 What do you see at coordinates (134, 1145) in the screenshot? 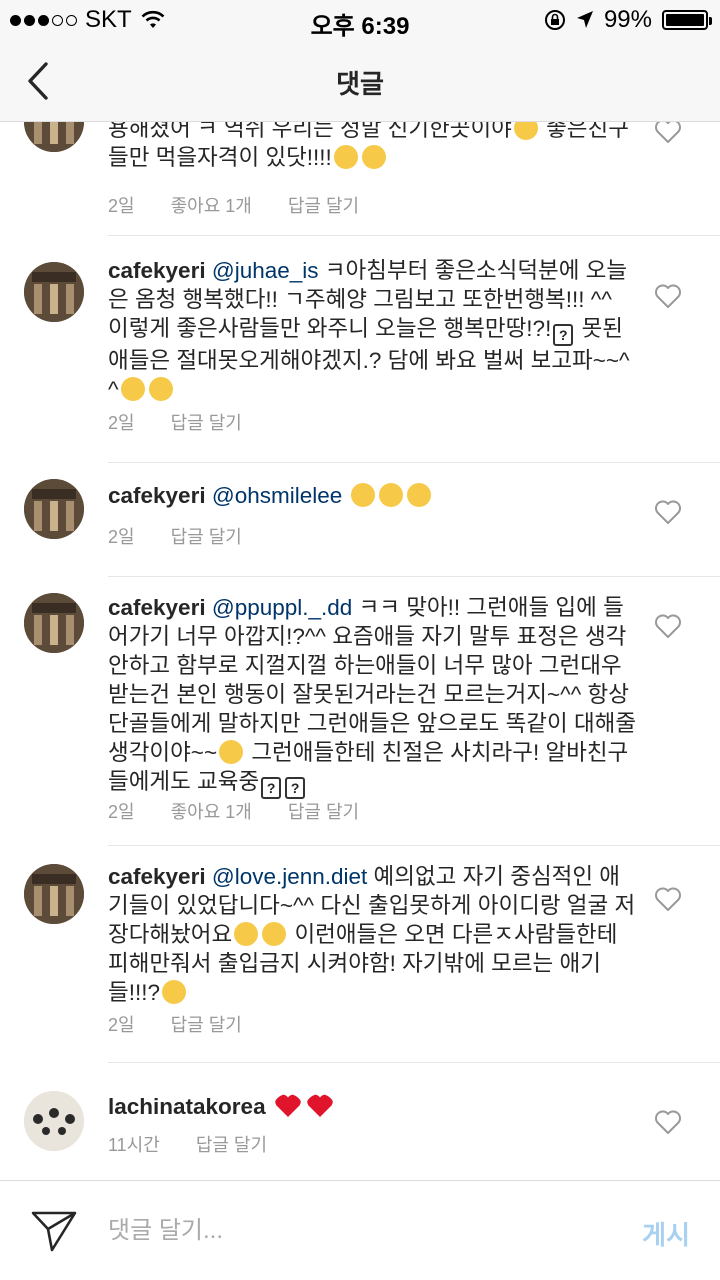
I see `comment-time: 11시간` at bounding box center [134, 1145].